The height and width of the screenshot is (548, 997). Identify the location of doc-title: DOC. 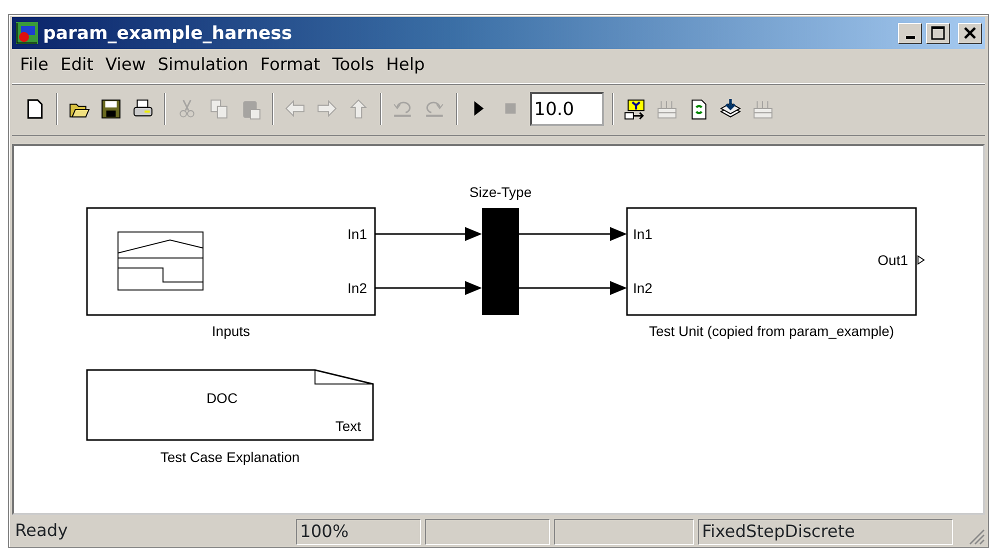
(222, 398).